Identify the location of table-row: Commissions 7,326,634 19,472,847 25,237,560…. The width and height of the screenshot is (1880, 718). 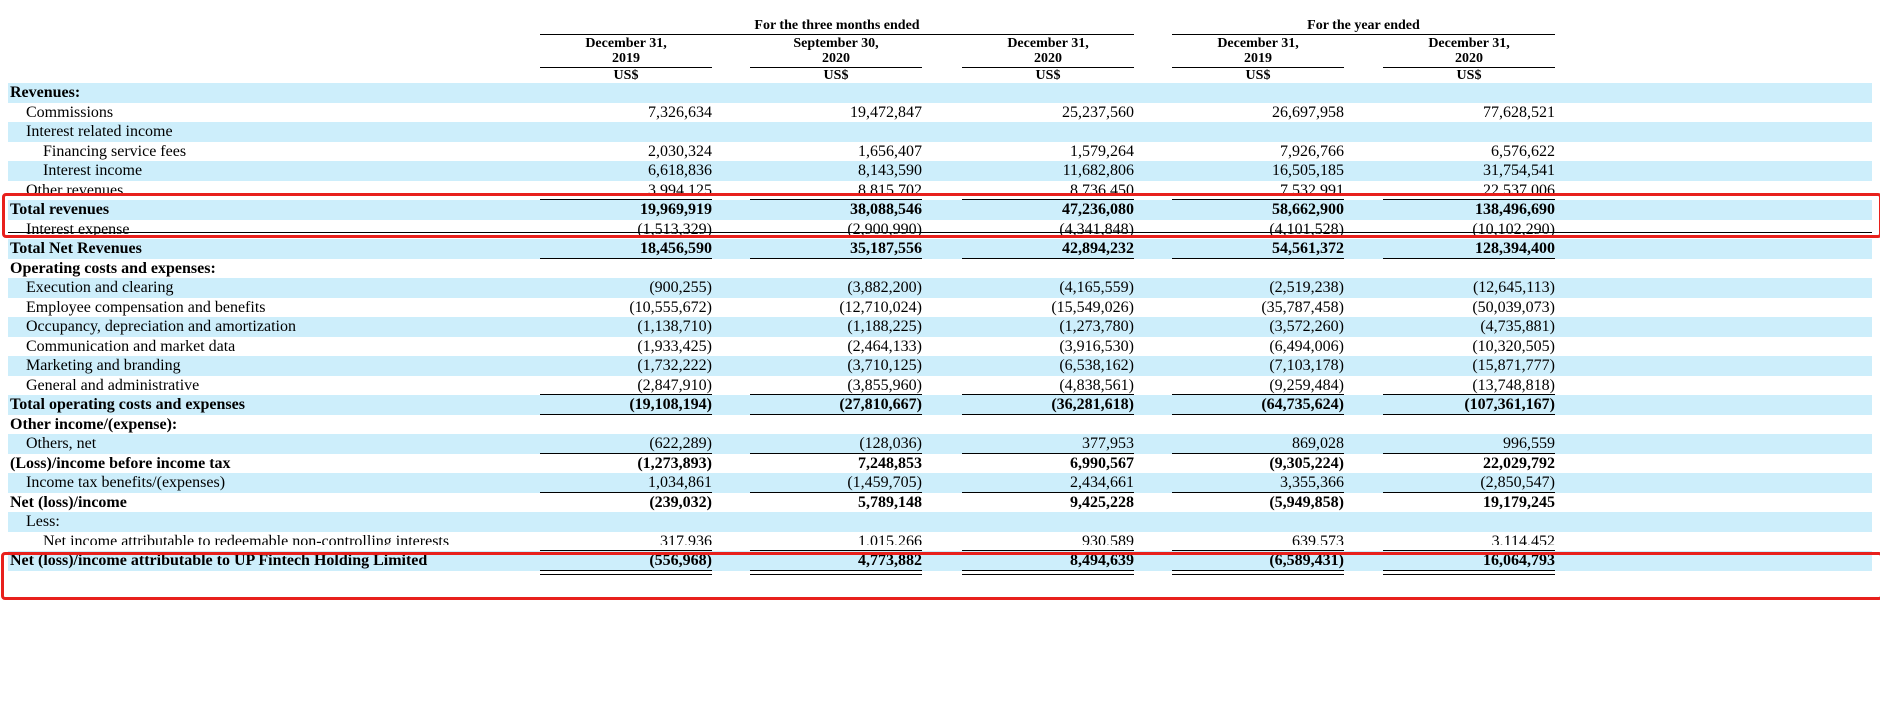
(940, 113).